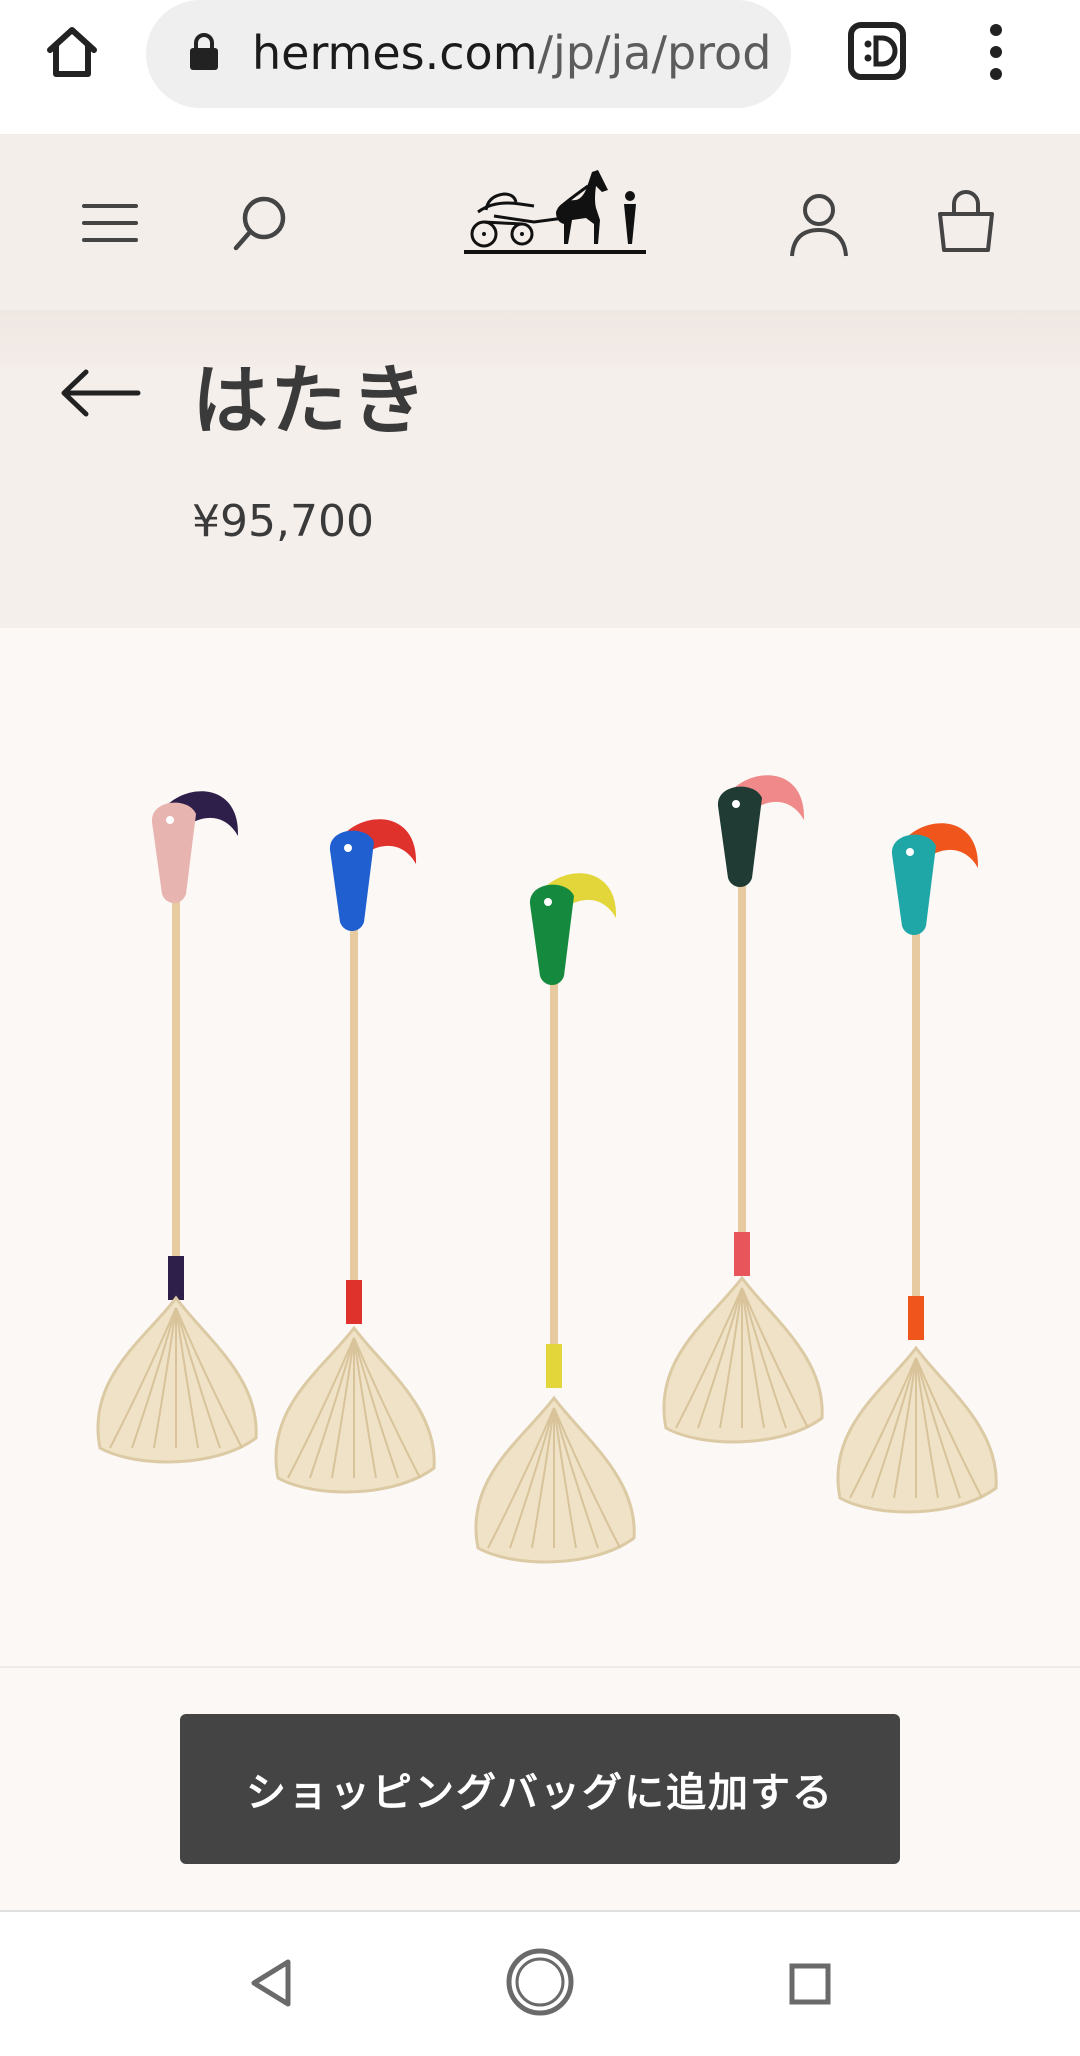  Describe the element at coordinates (555, 209) in the screenshot. I see `hermes-carriage-logo` at that location.